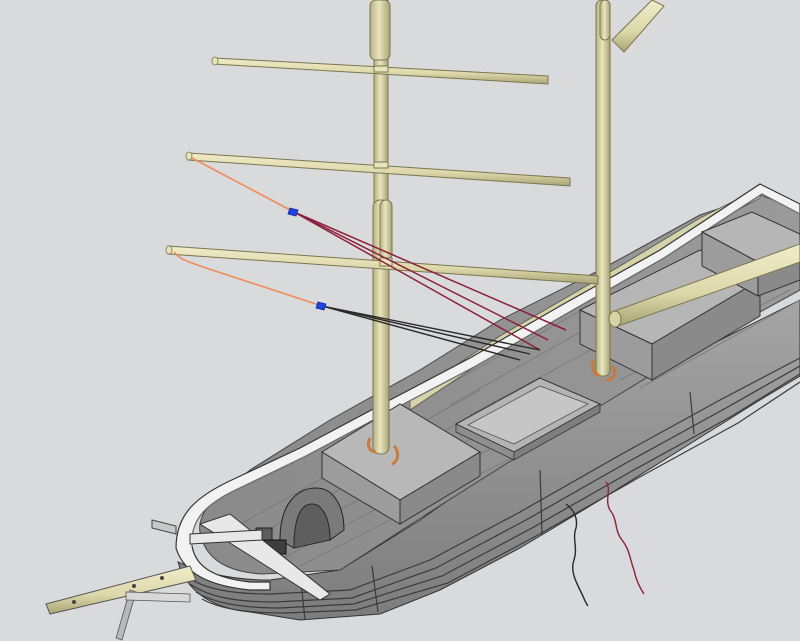 The image size is (800, 641). I want to click on loose-line-black, so click(577, 555).